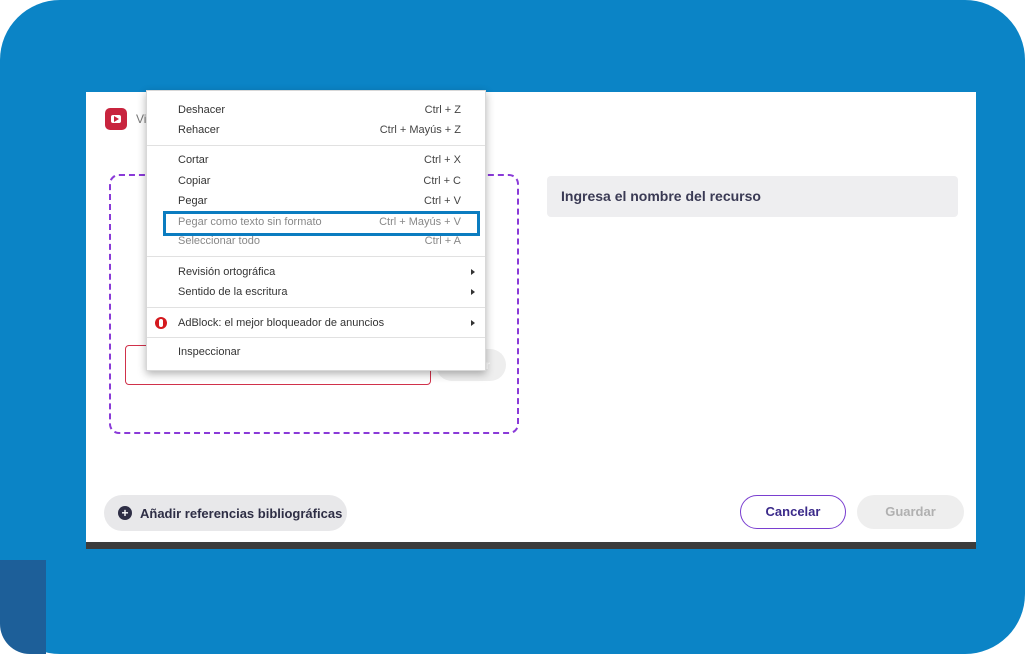  Describe the element at coordinates (194, 181) in the screenshot. I see `menu-item-label: Copiar` at that location.